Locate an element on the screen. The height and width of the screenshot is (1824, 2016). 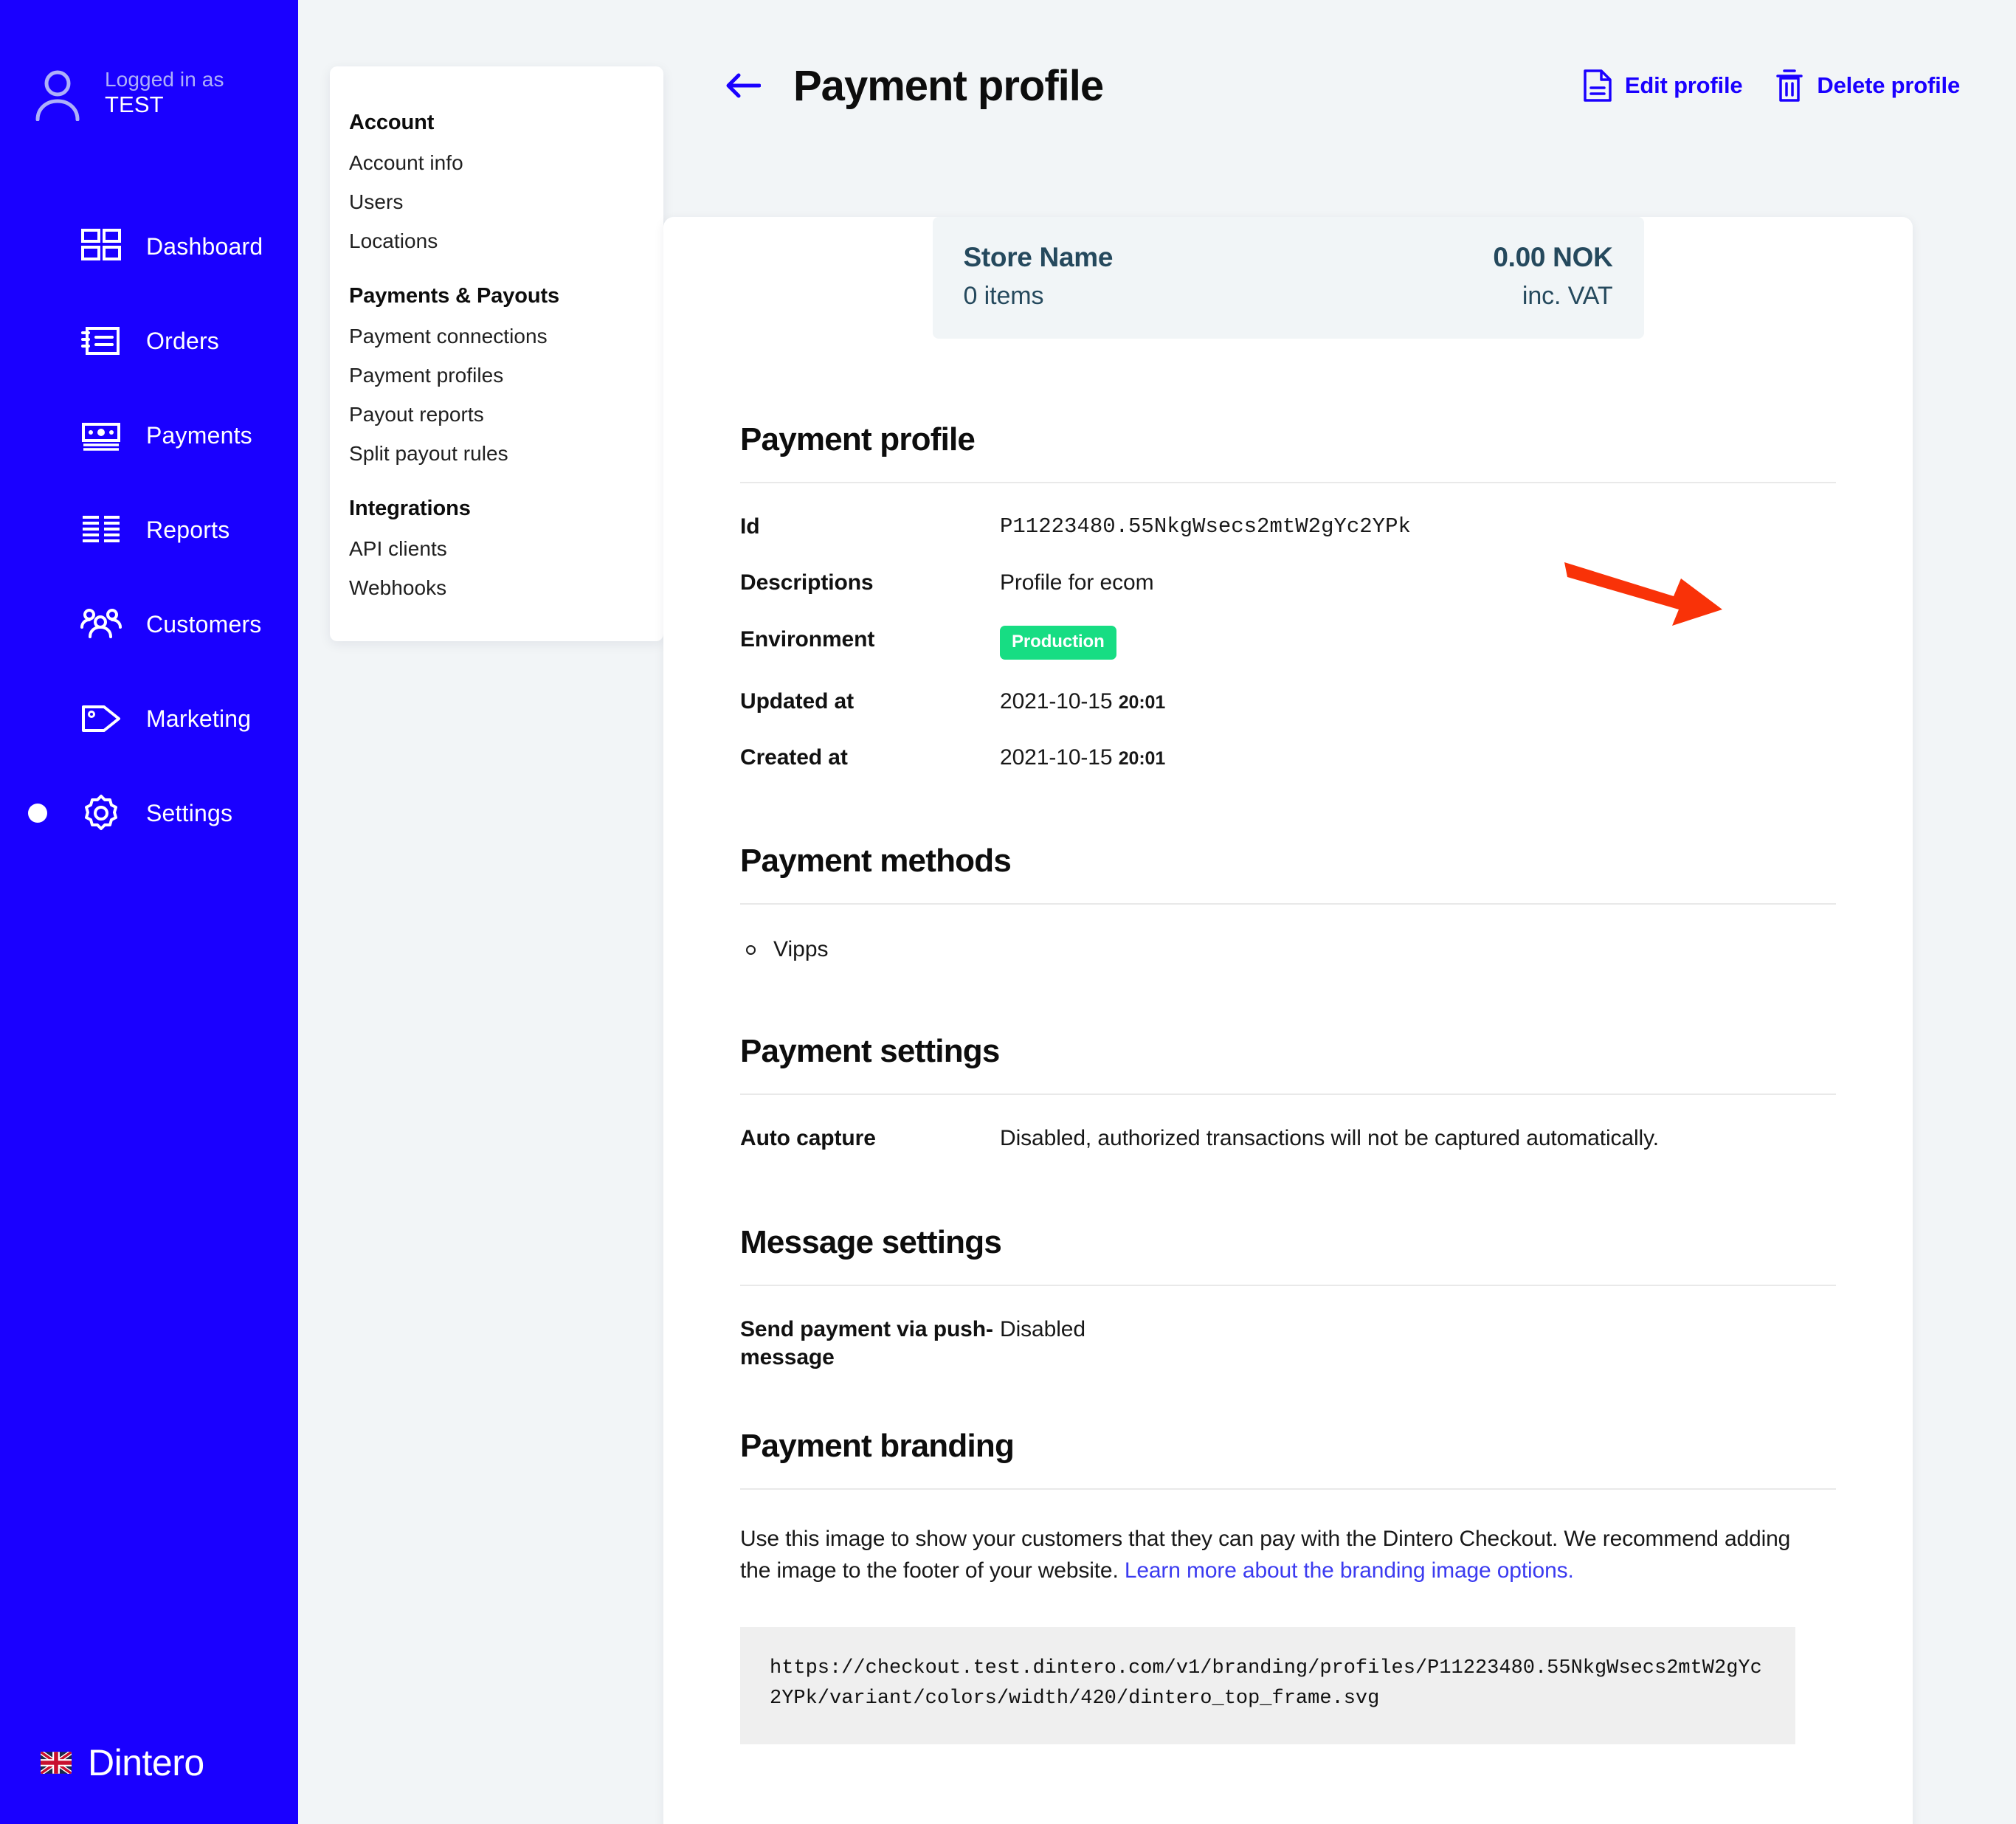
section-title-payment-profile: Payment profile is located at coordinates (858, 439).